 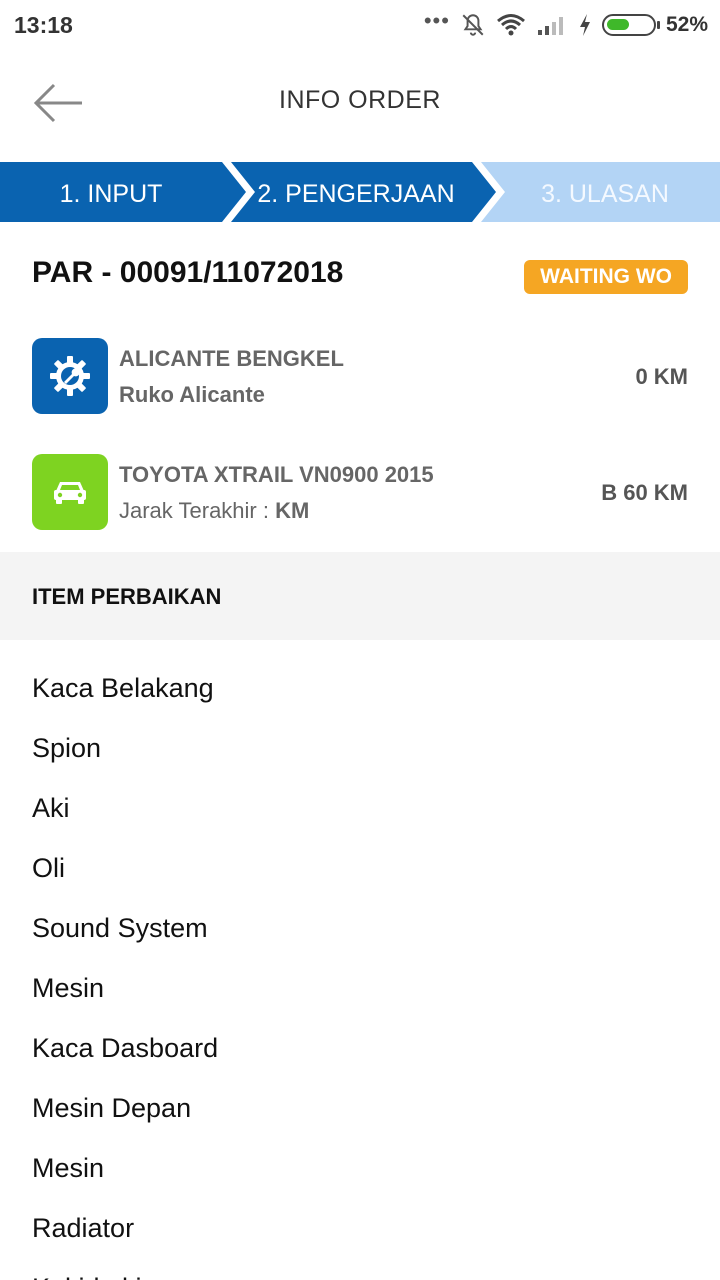 What do you see at coordinates (120, 928) in the screenshot?
I see `list-item: Sound System` at bounding box center [120, 928].